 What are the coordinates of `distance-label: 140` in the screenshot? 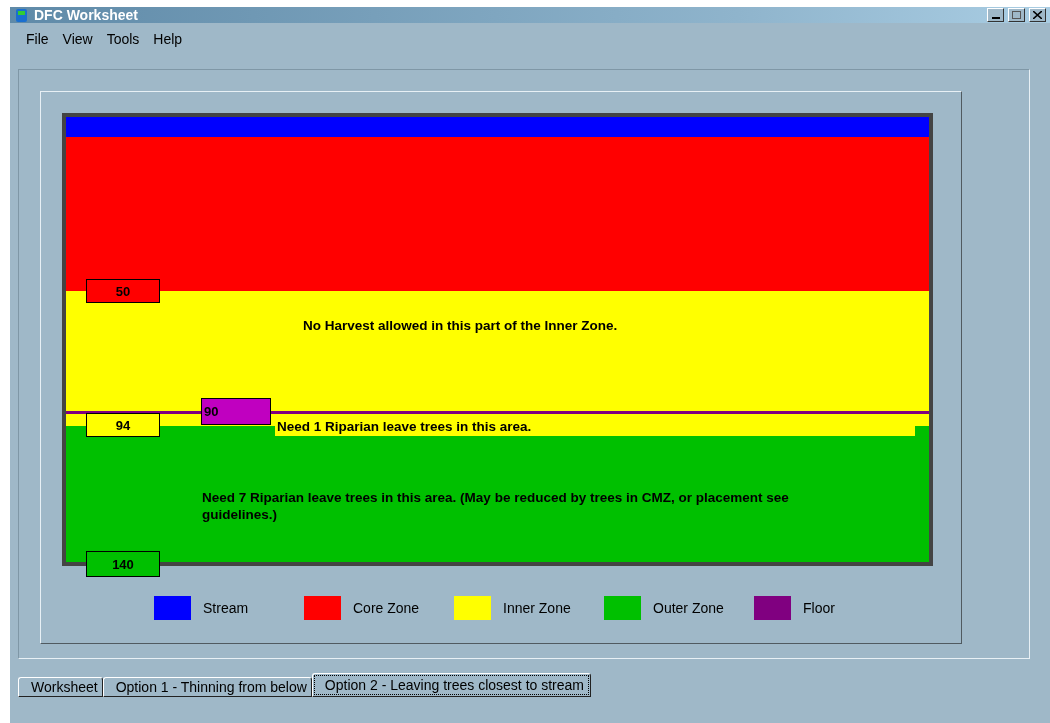 It's located at (123, 564).